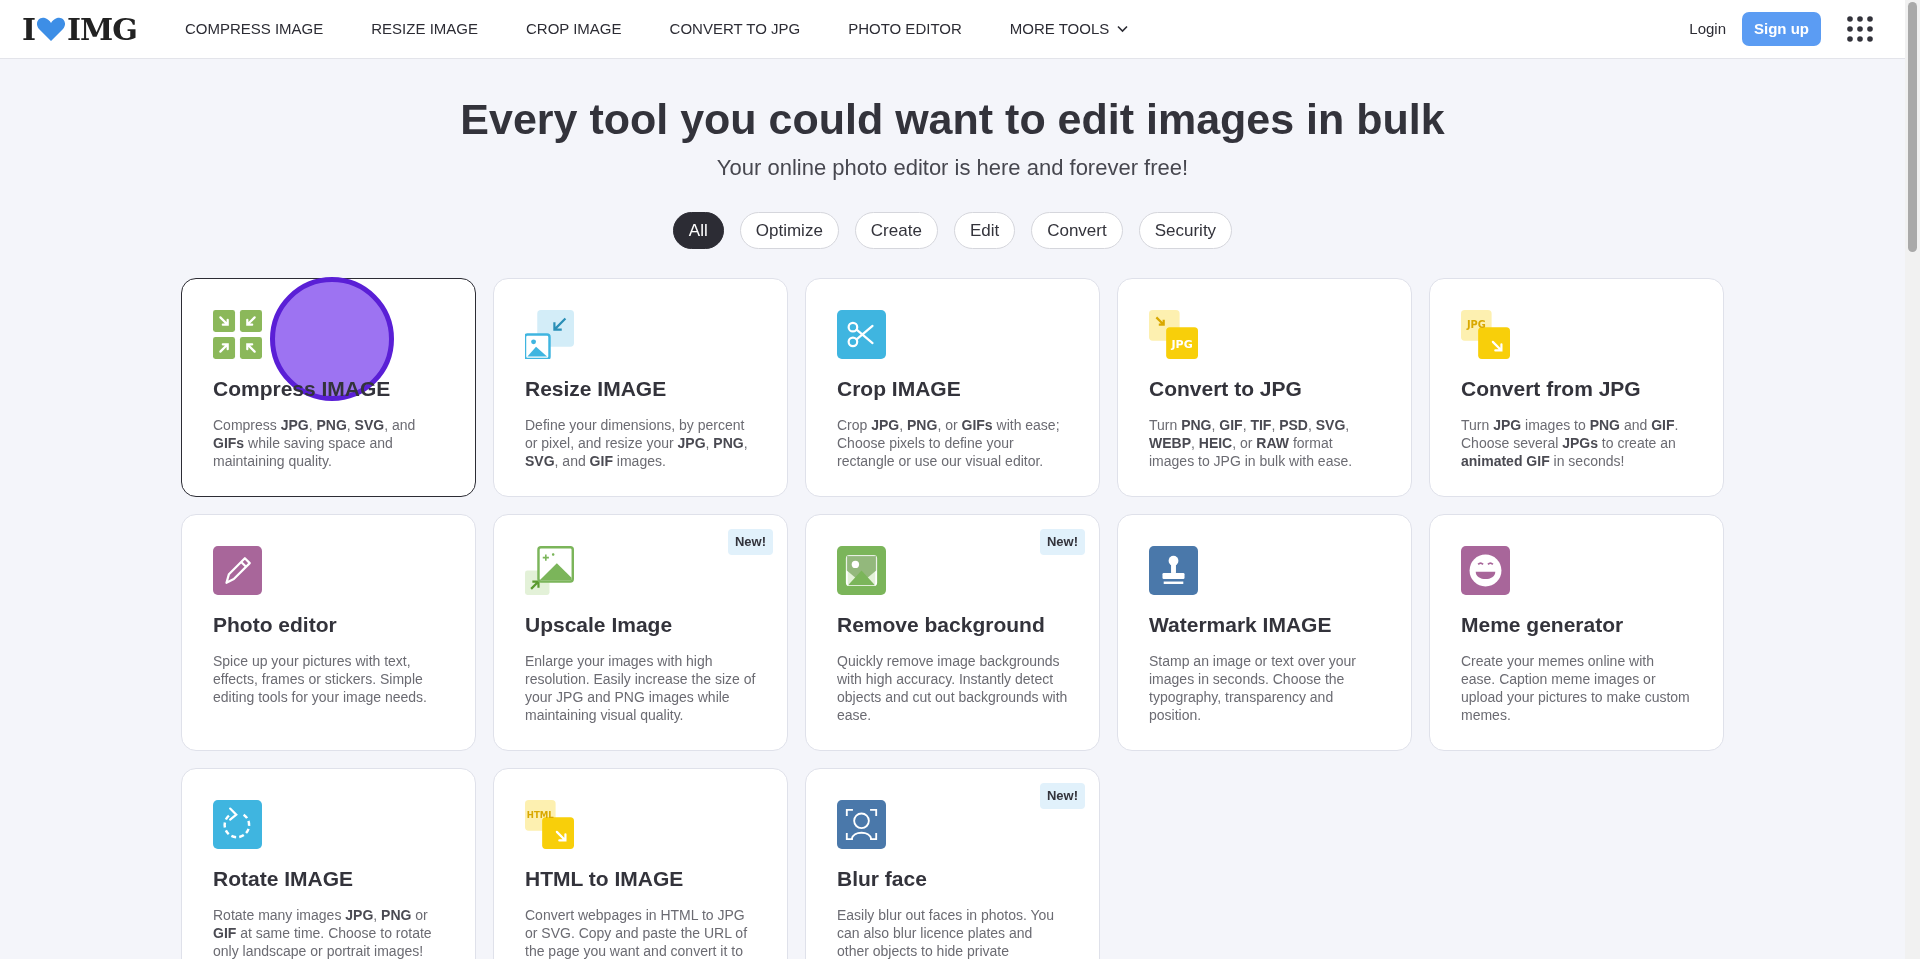 This screenshot has width=1920, height=959. What do you see at coordinates (1912, 127) in the screenshot?
I see `scrollbar-thumb` at bounding box center [1912, 127].